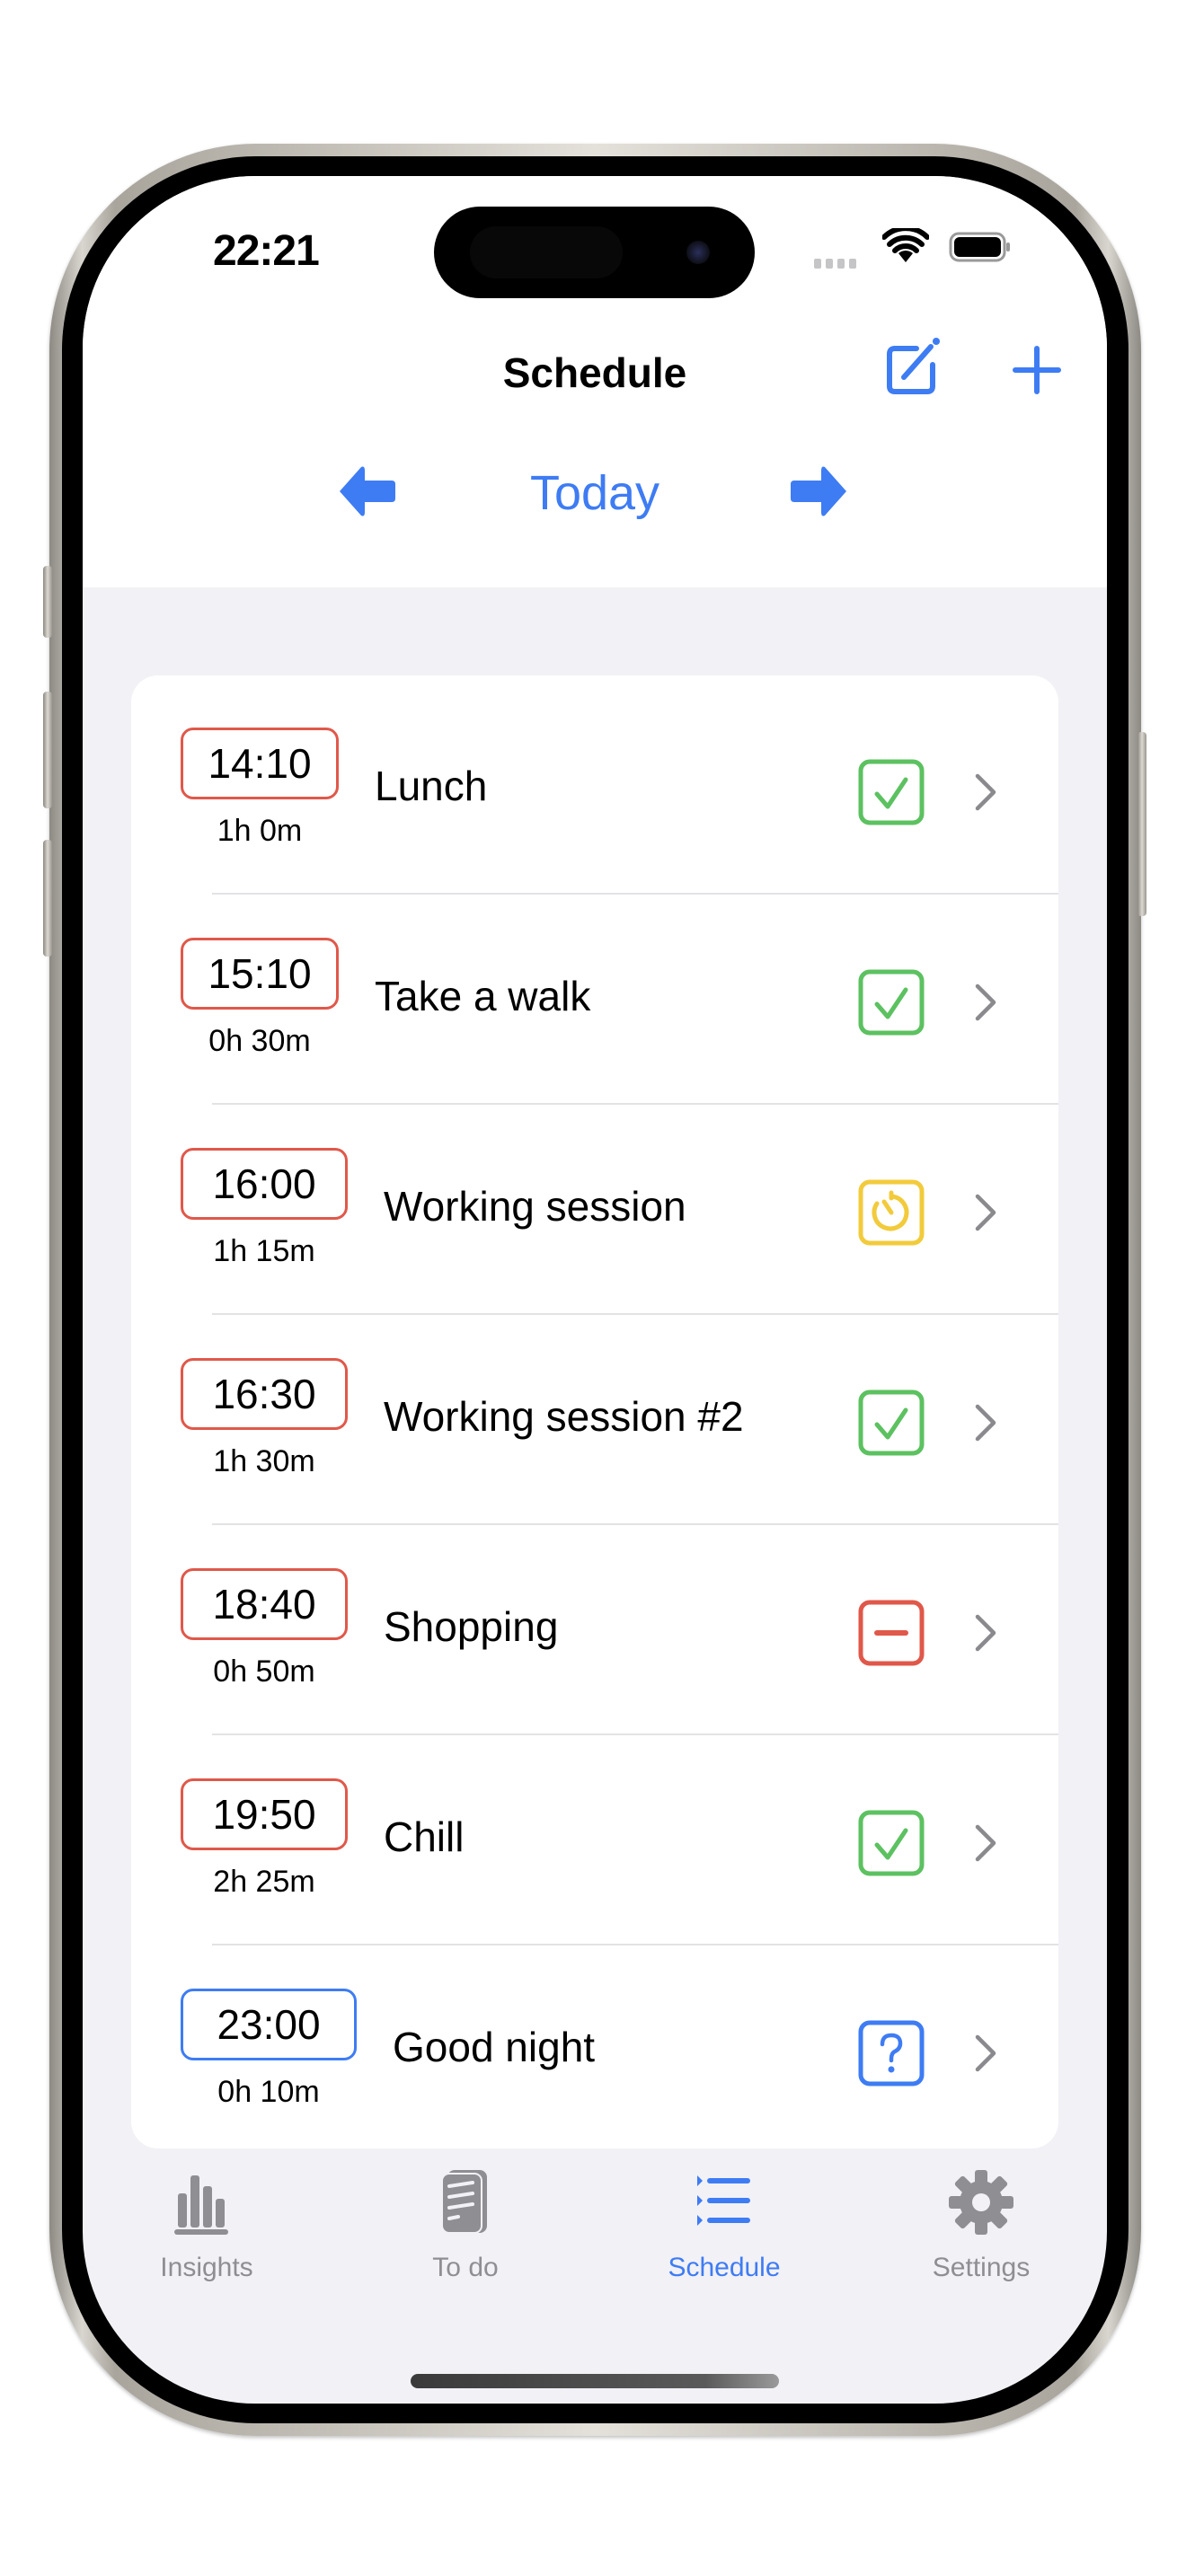 This screenshot has width=1186, height=2576. I want to click on edit-button, so click(912, 367).